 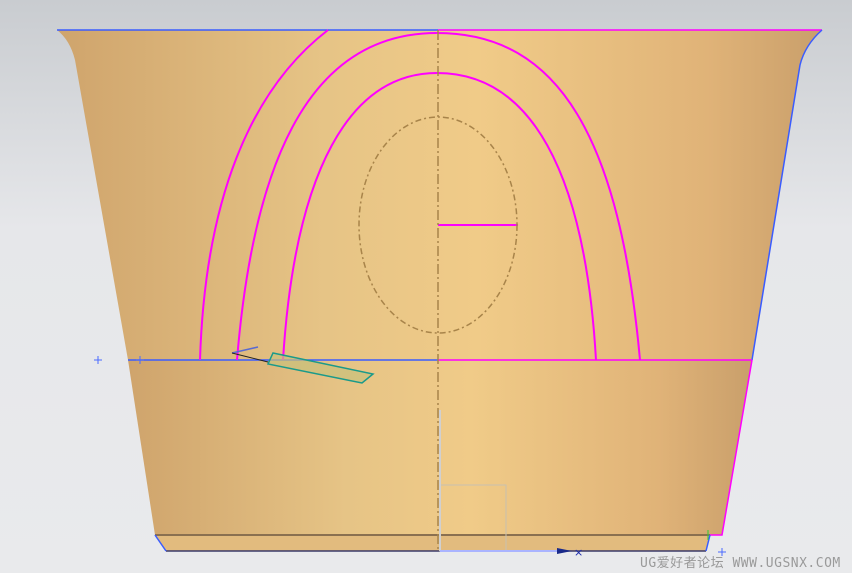 I want to click on watermark: UG爱好者论坛 WWW.UGSNX.COM, so click(x=740, y=563).